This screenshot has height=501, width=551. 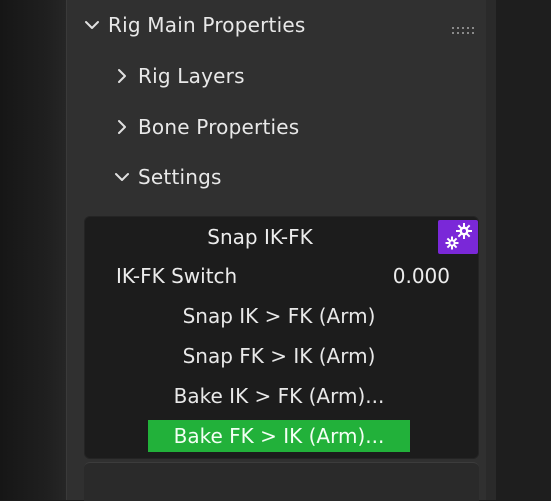 I want to click on subpanel-label: Settings, so click(x=180, y=177).